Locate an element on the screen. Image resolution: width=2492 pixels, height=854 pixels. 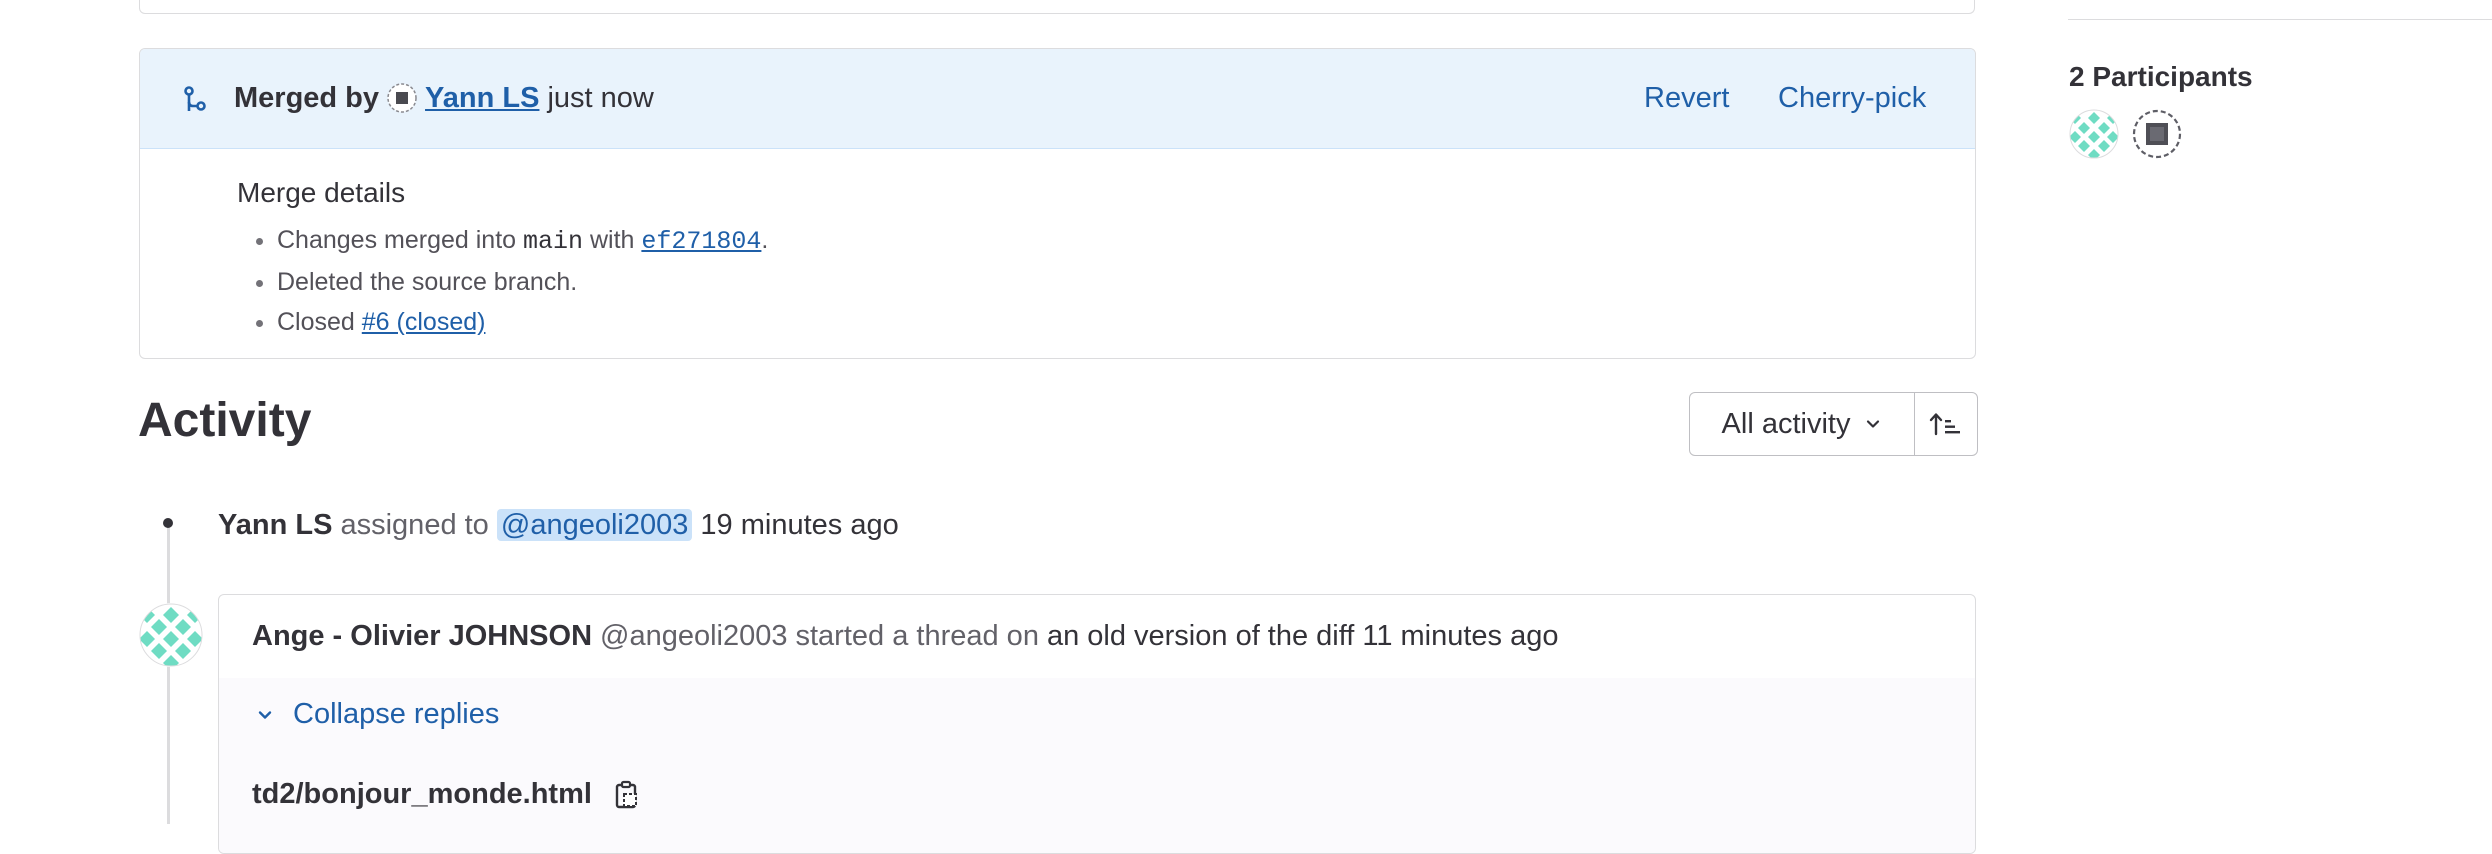
diff-file-header: td2/bonjour_monde.html is located at coordinates (446, 794).